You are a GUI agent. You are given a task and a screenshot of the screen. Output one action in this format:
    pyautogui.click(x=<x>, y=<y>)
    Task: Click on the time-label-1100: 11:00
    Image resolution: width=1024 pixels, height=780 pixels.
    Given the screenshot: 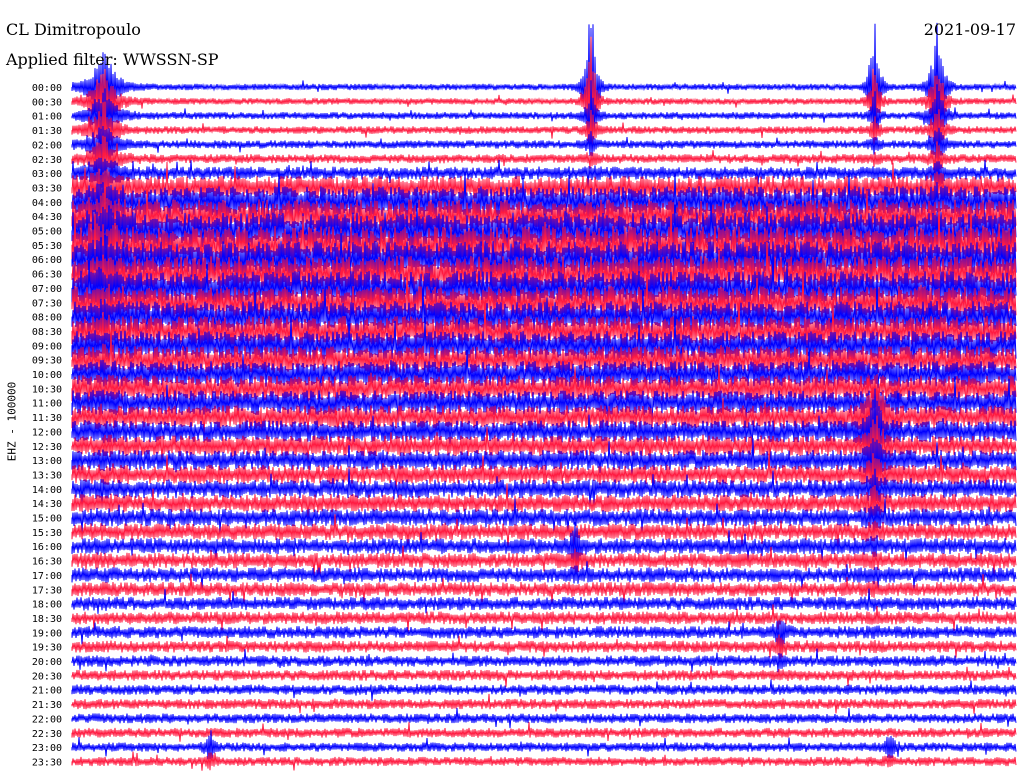 What is the action you would take?
    pyautogui.click(x=47, y=404)
    